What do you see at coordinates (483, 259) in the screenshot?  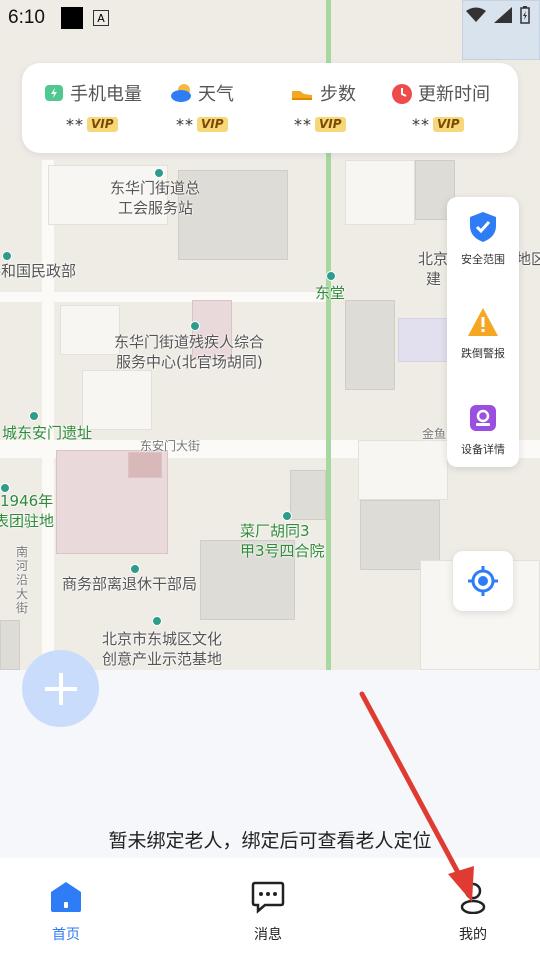 I see `safe-zone-label: 安全范围` at bounding box center [483, 259].